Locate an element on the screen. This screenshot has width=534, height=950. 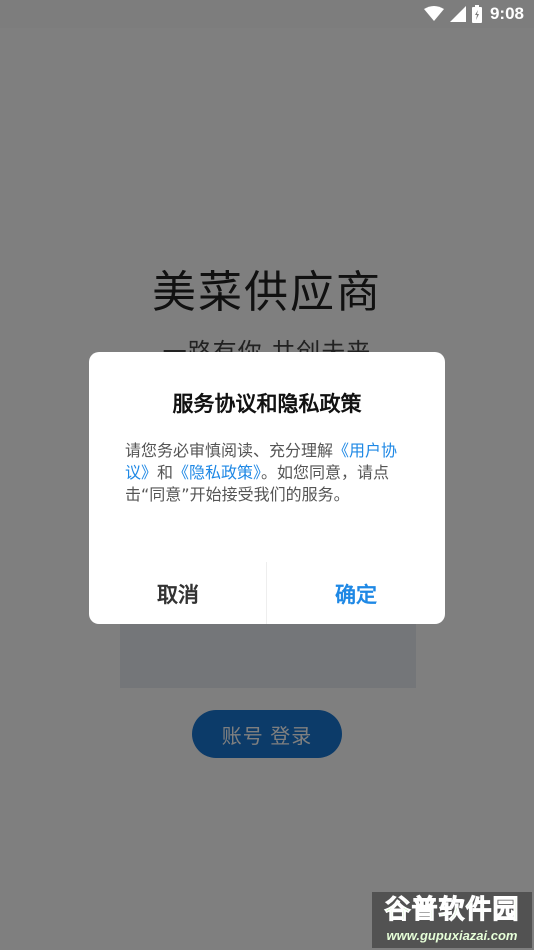
status-time: 9:08 is located at coordinates (506, 13).